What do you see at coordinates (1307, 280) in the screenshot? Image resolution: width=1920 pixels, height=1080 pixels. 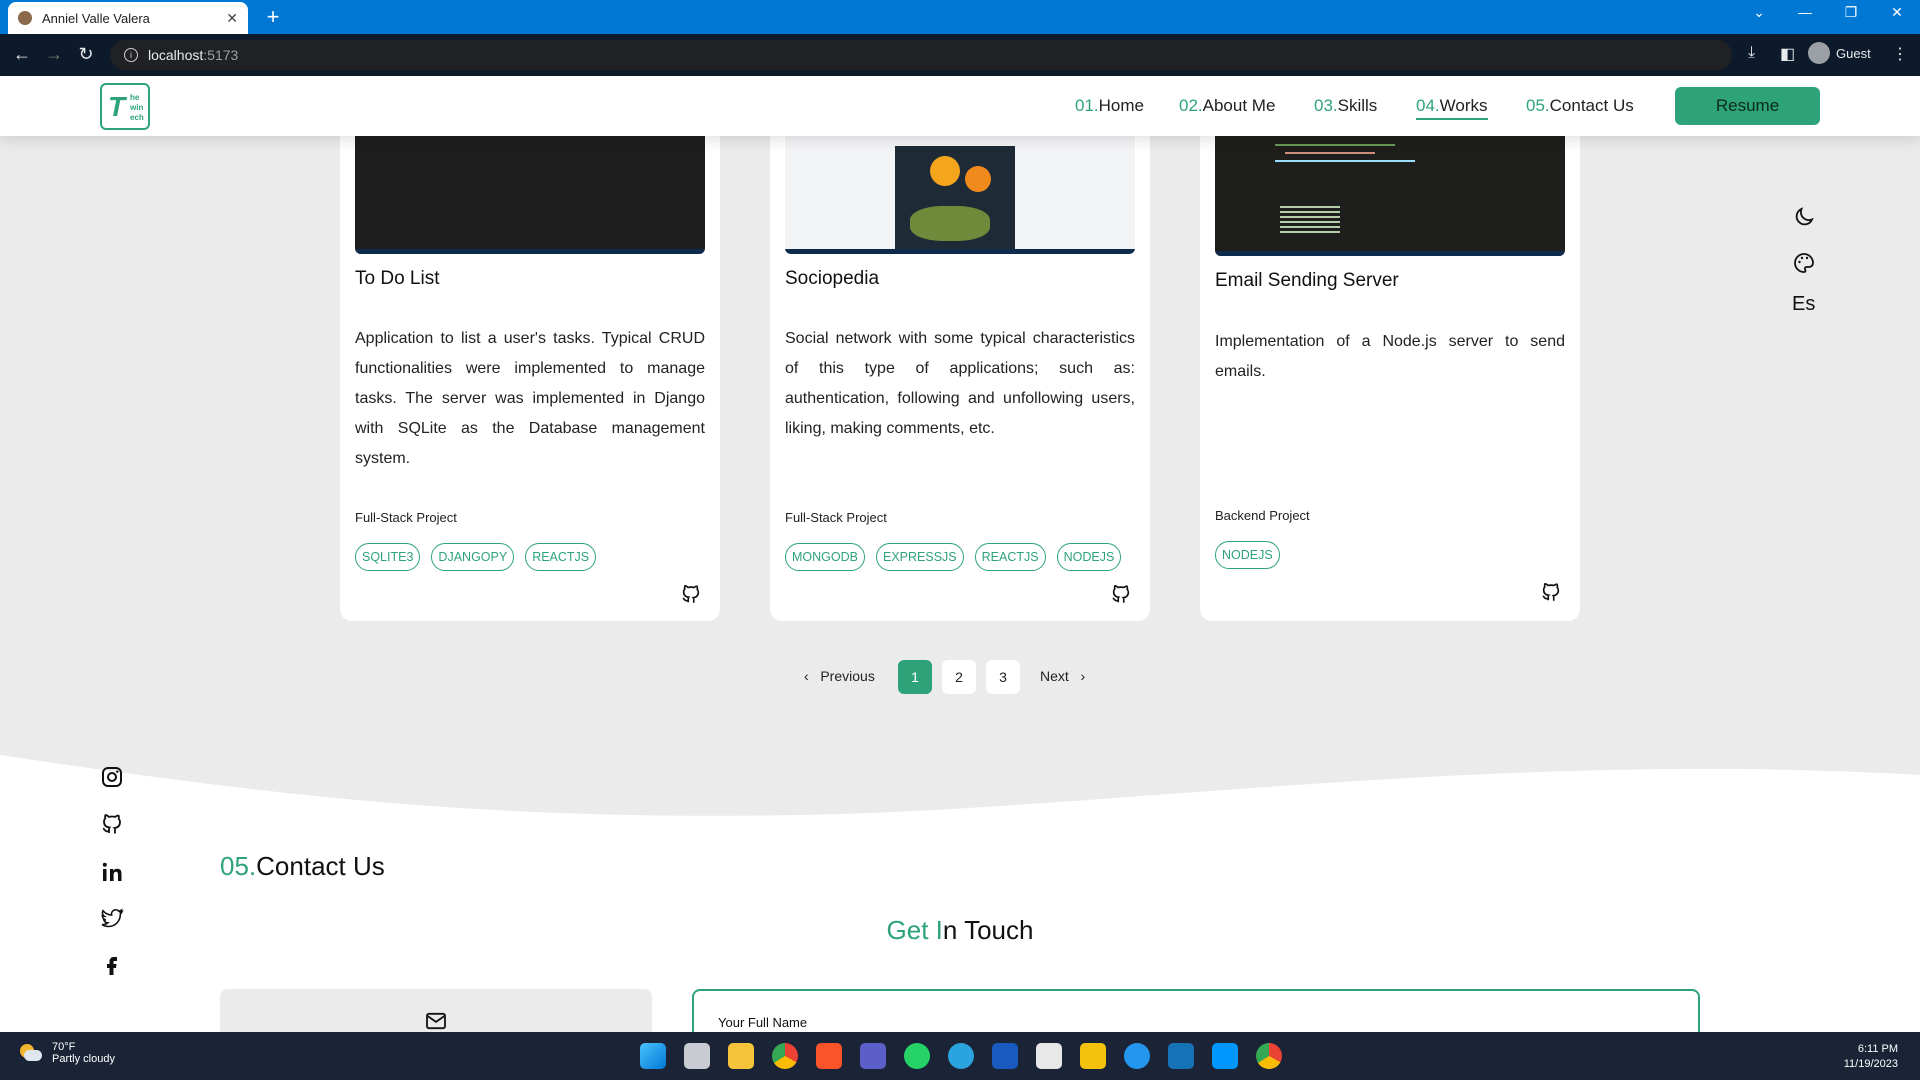 I see `project-title: Email Sending Server` at bounding box center [1307, 280].